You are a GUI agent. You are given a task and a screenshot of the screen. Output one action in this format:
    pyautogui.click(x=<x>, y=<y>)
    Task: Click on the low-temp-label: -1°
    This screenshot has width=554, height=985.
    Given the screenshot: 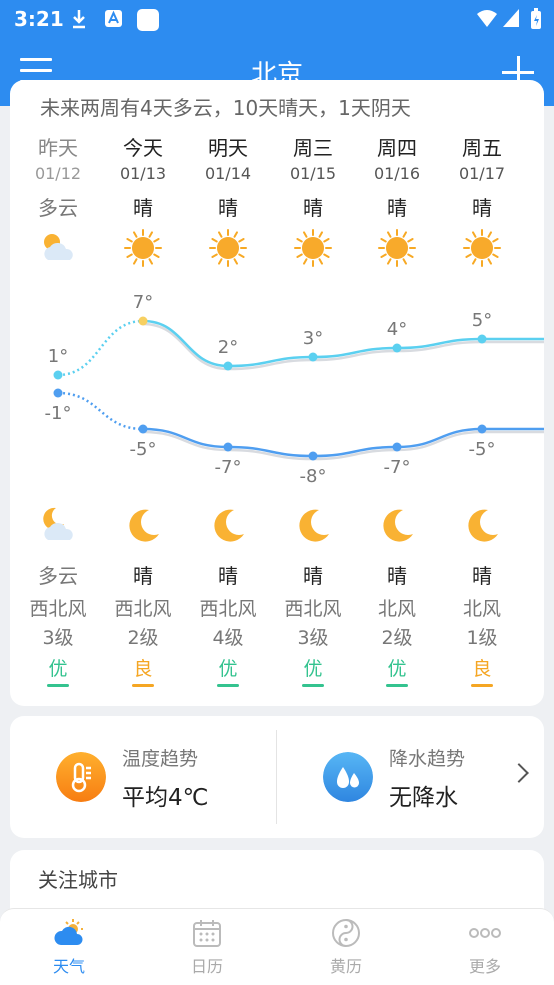 What is the action you would take?
    pyautogui.click(x=58, y=413)
    